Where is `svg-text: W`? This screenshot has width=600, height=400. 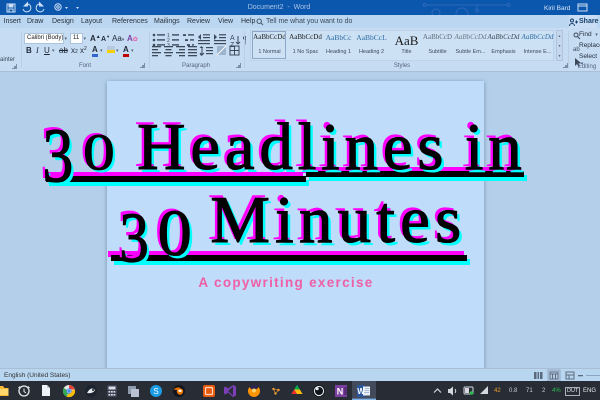
svg-text: W is located at coordinates (361, 391).